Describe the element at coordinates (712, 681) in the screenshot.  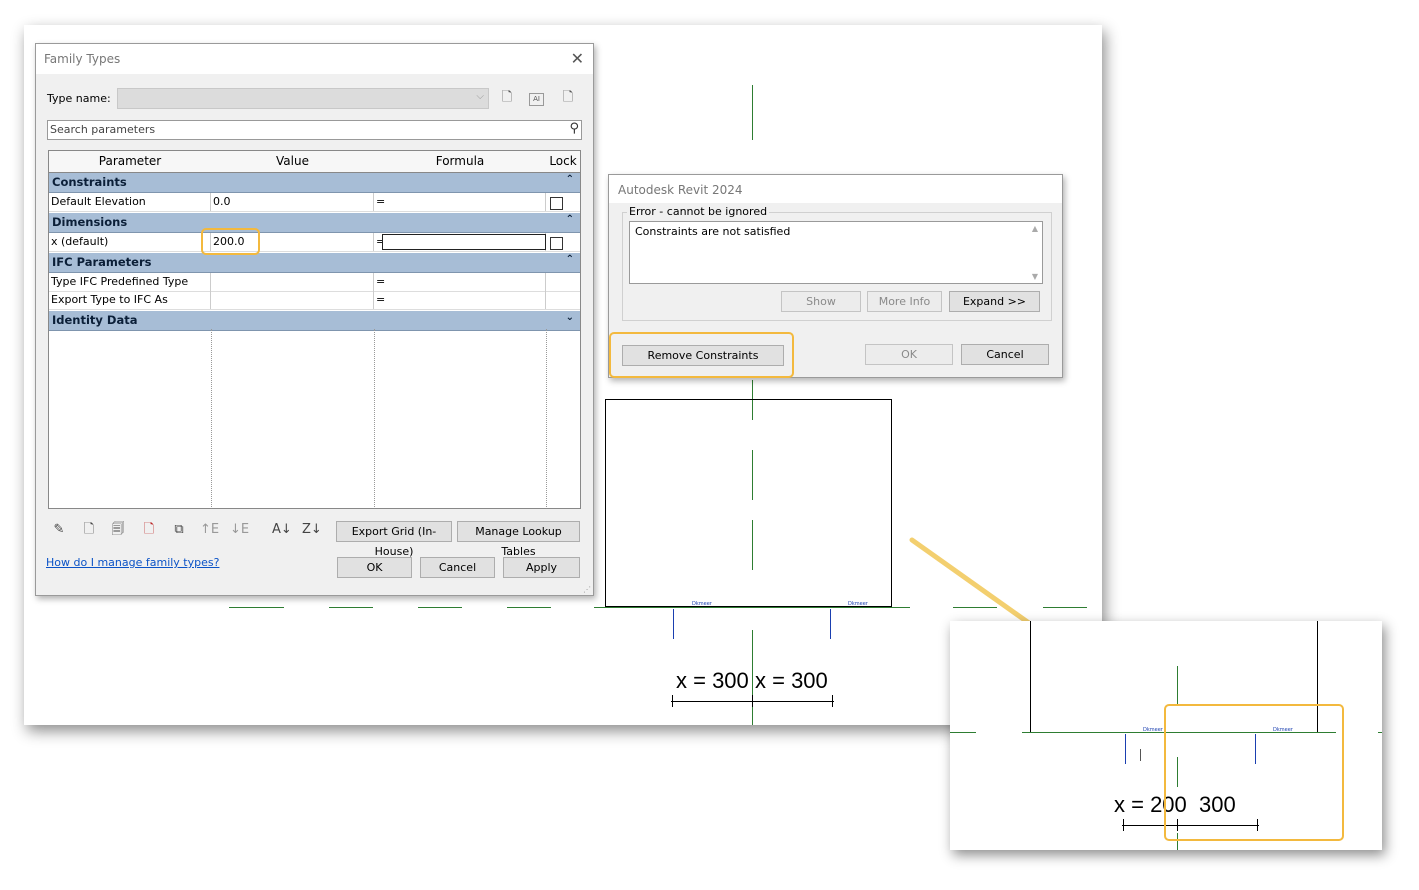
I see `dimension-label-left: x = 300` at that location.